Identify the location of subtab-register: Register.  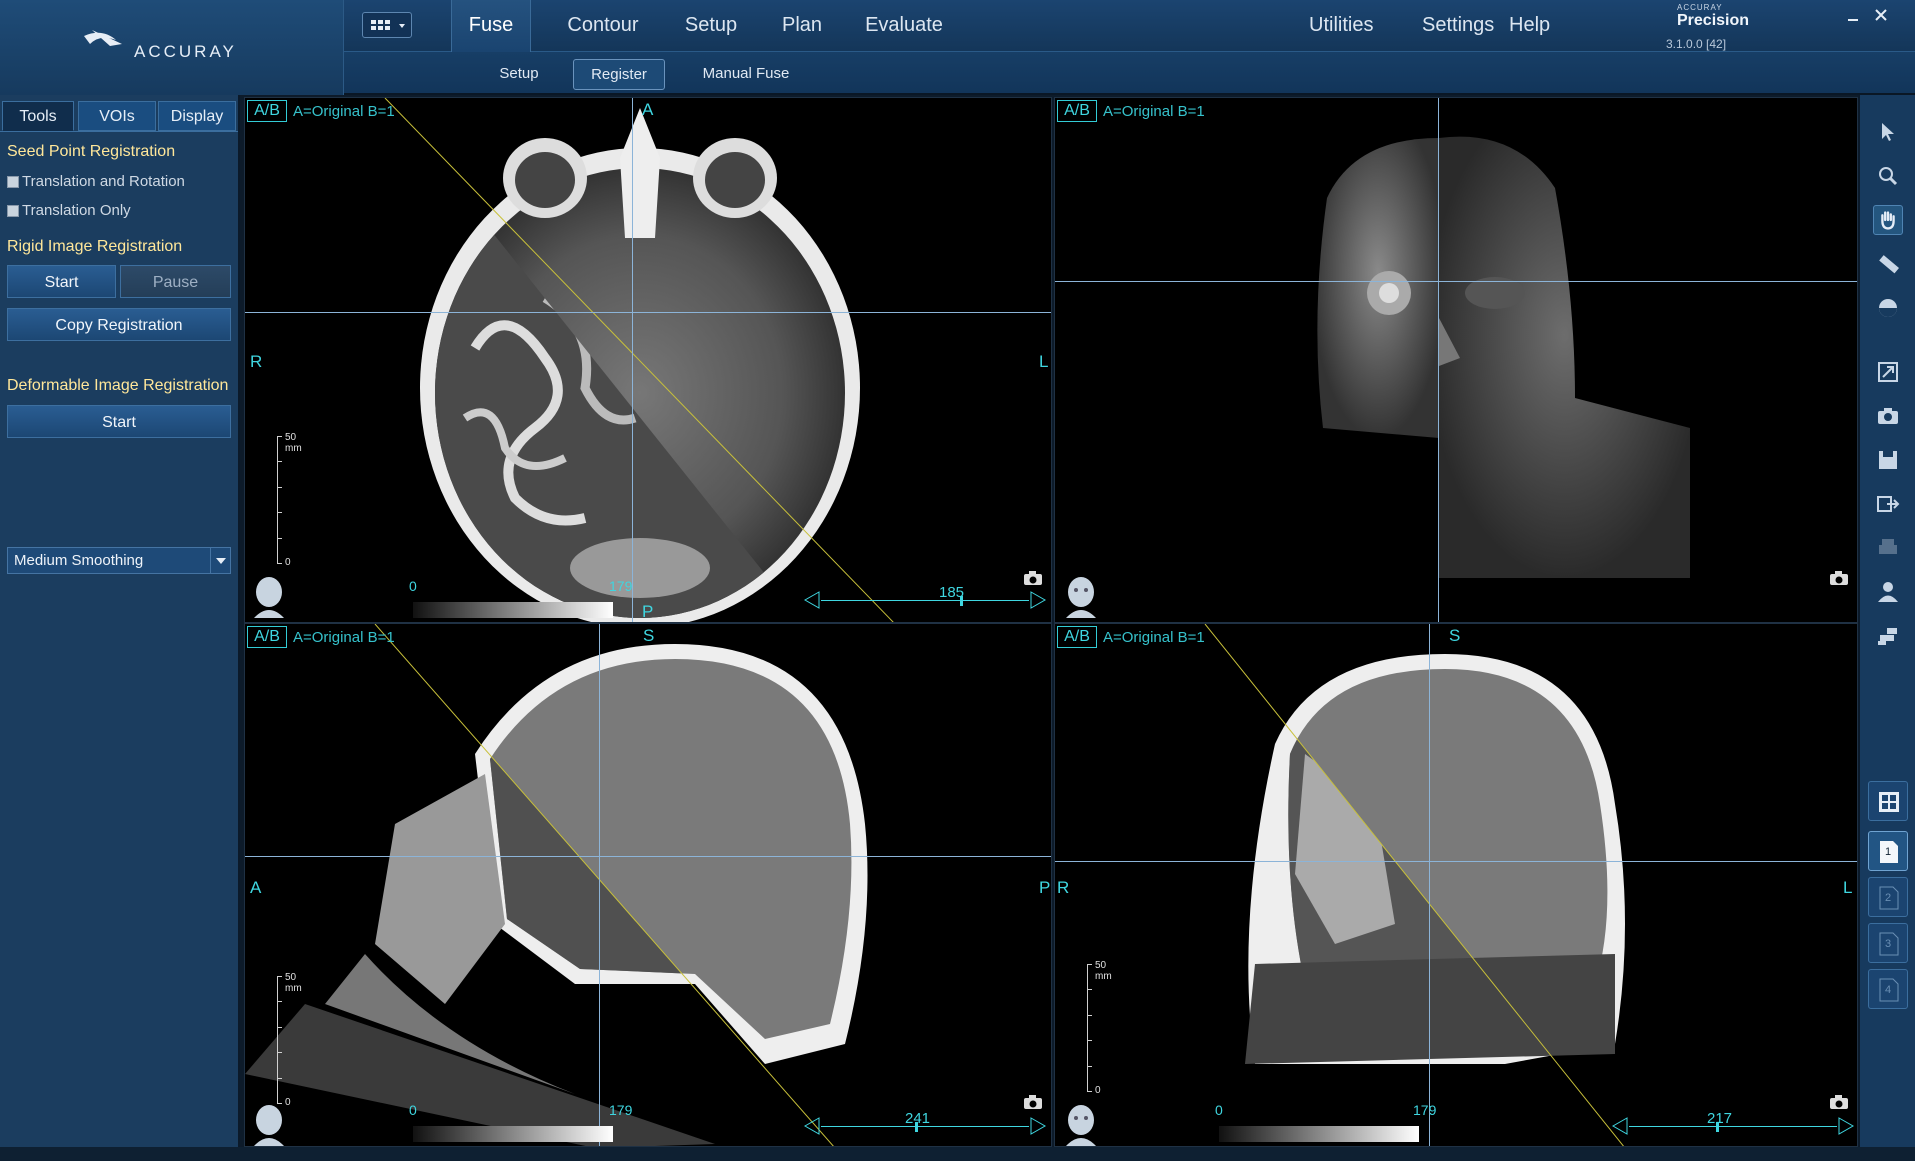
(619, 74).